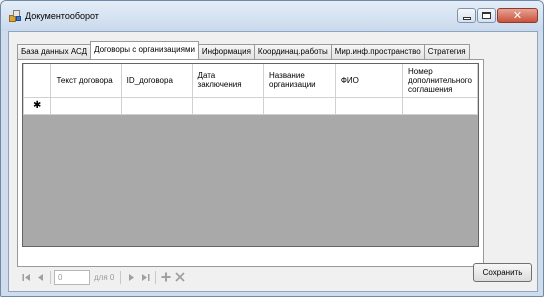  What do you see at coordinates (15, 16) in the screenshot?
I see `app-icon` at bounding box center [15, 16].